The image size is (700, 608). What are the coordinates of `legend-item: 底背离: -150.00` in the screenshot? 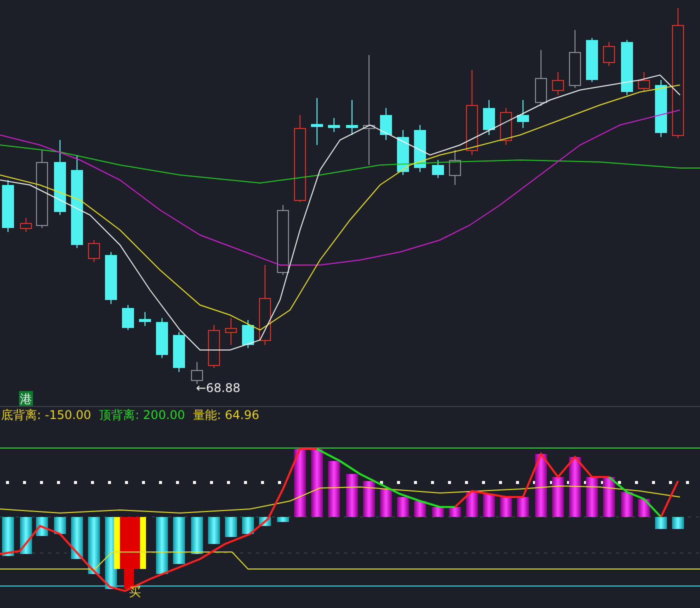 It's located at (46, 415).